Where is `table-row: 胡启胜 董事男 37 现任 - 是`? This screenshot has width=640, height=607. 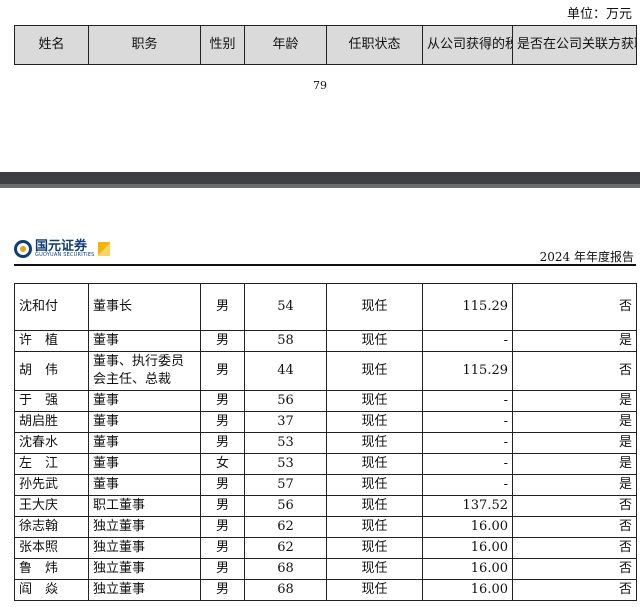
table-row: 胡启胜 董事男 37 现任 - 是 is located at coordinates (325, 422).